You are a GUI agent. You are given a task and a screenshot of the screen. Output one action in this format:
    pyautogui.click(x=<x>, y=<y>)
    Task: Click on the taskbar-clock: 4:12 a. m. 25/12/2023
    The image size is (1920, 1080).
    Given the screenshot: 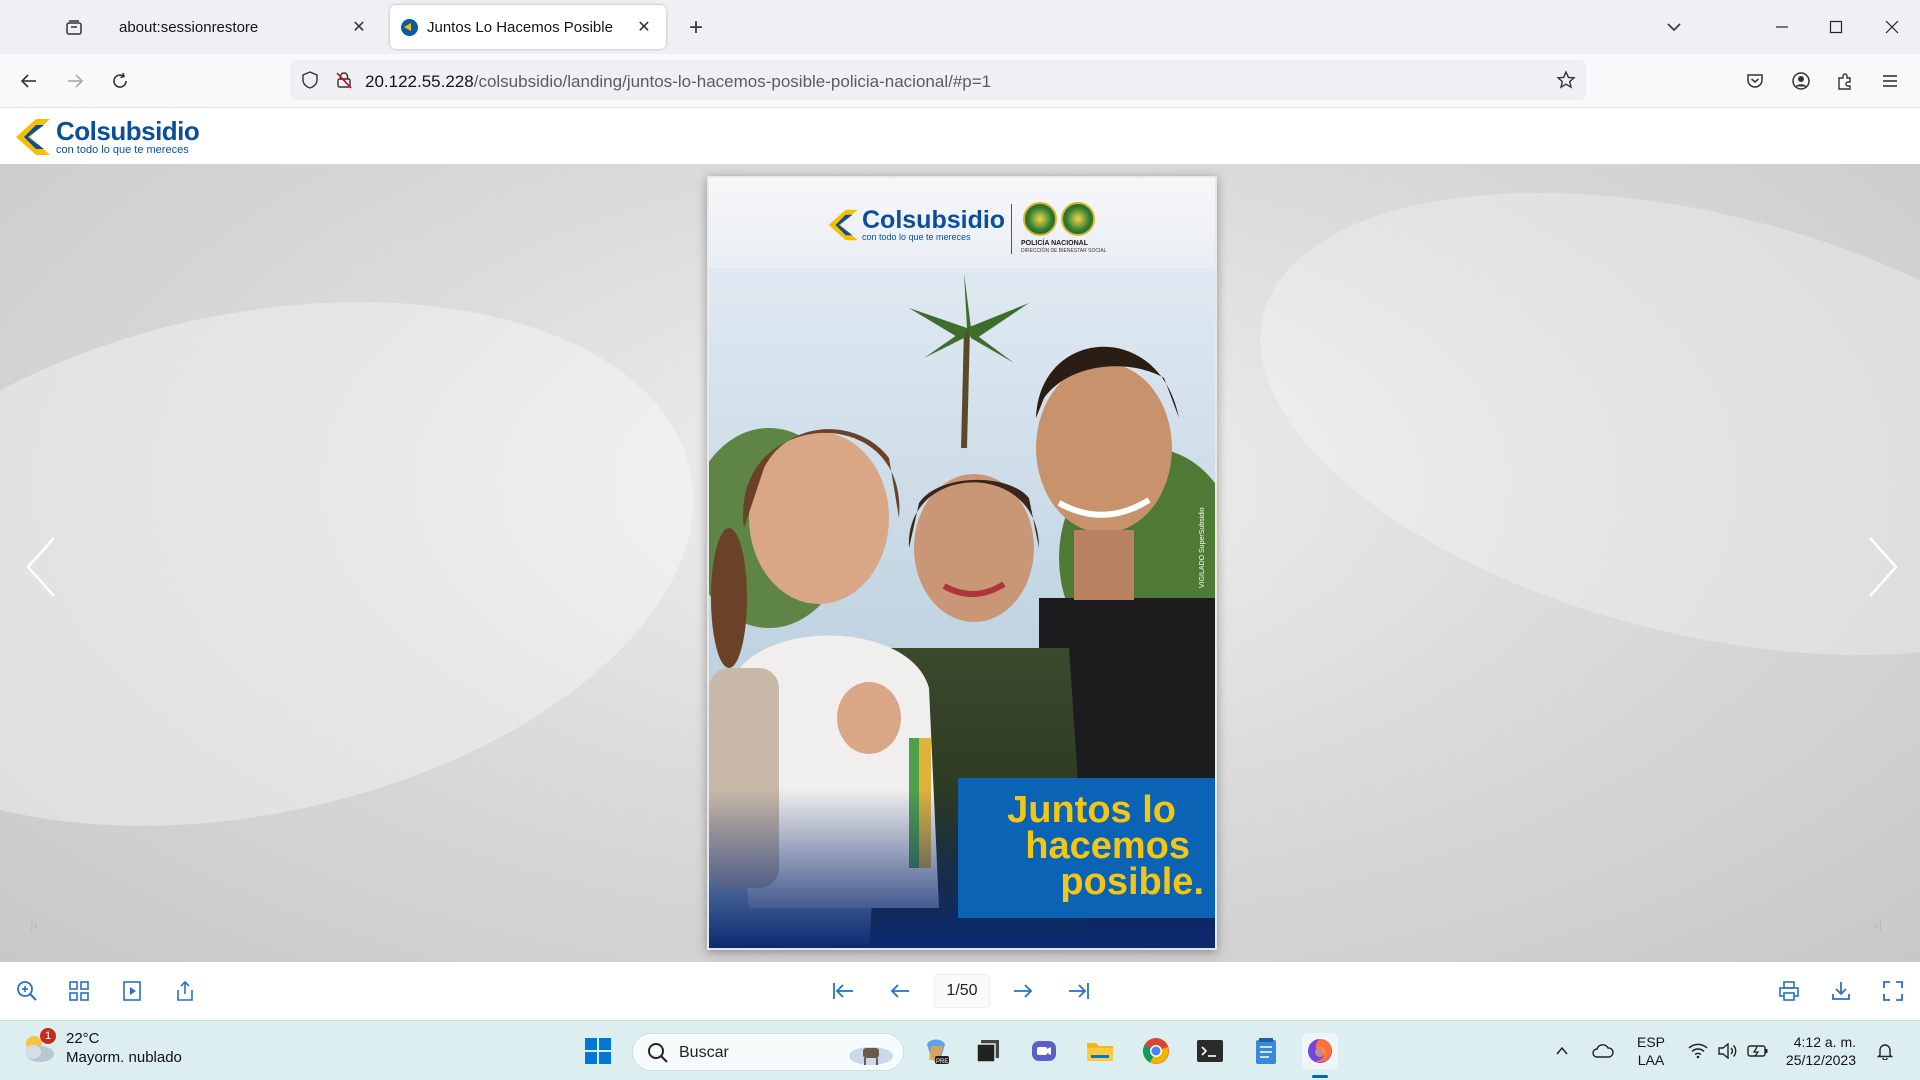 What is the action you would take?
    pyautogui.click(x=1818, y=1051)
    